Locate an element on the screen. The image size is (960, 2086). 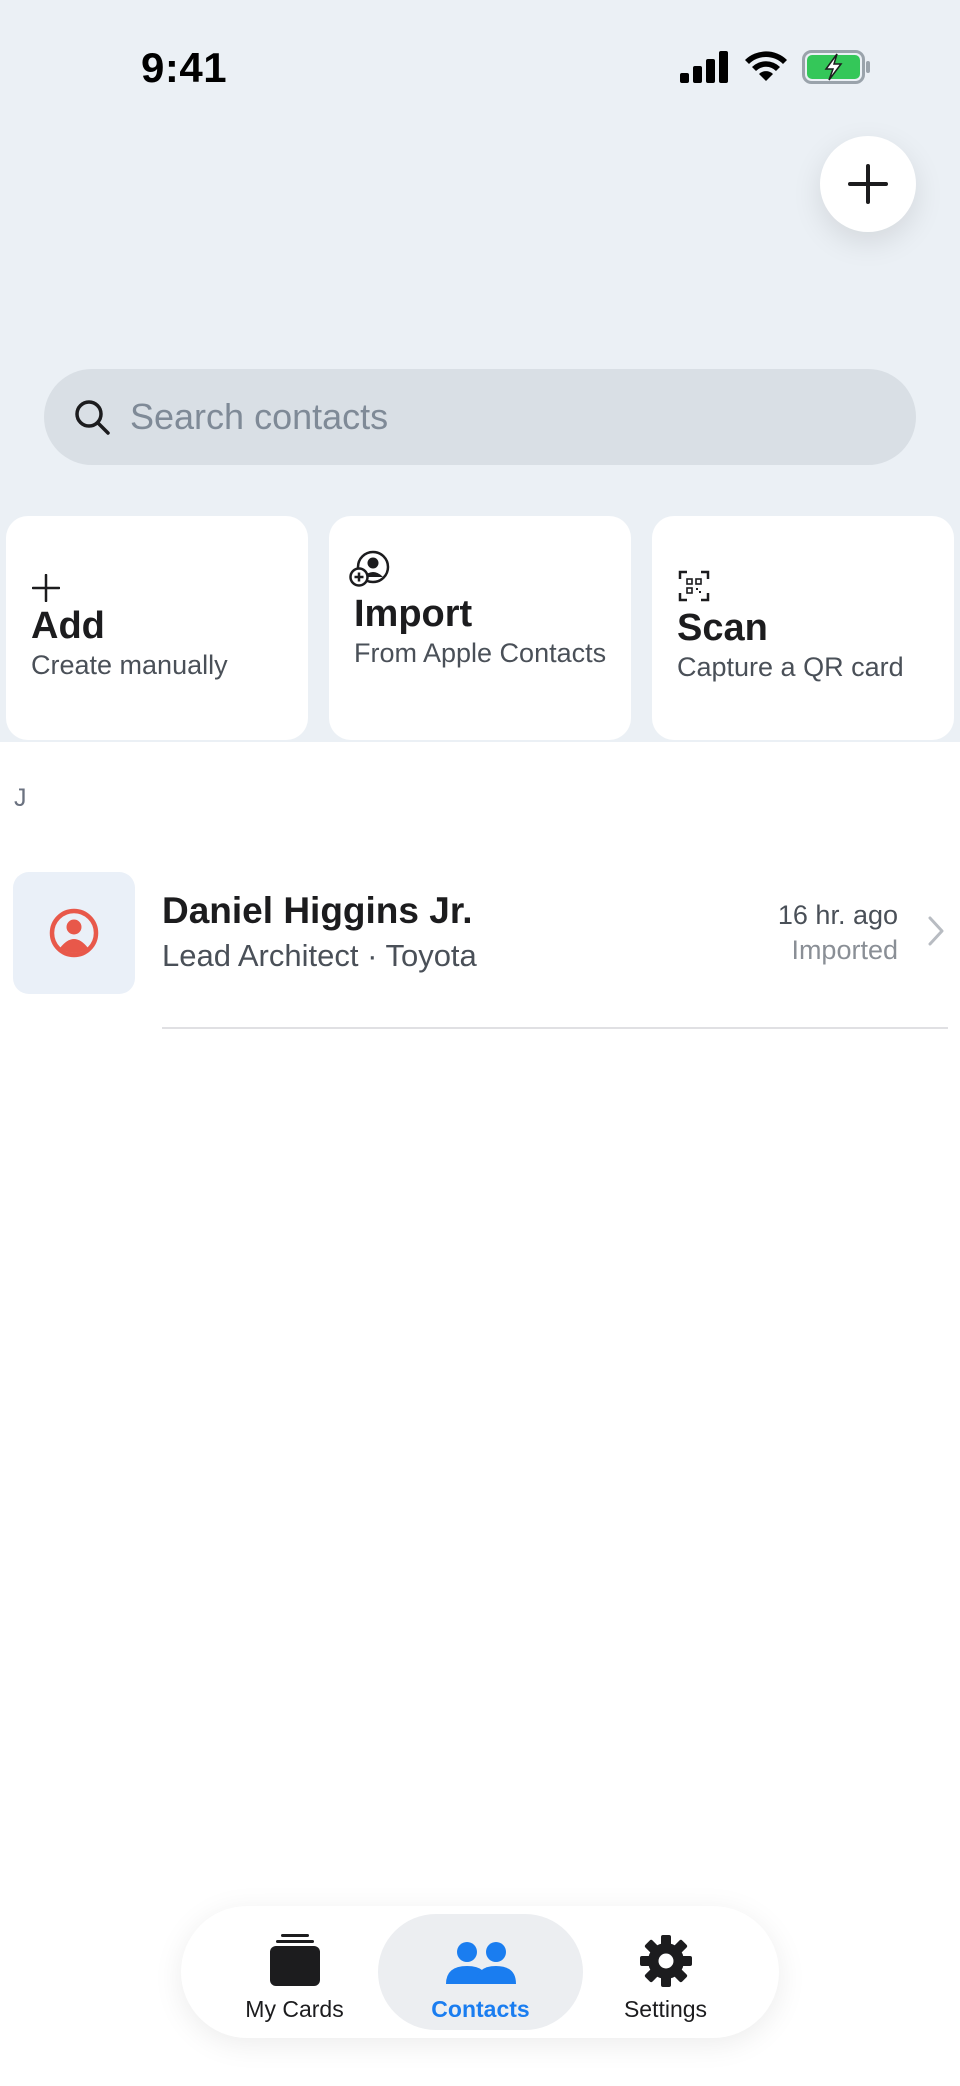
signal-icon is located at coordinates (704, 67).